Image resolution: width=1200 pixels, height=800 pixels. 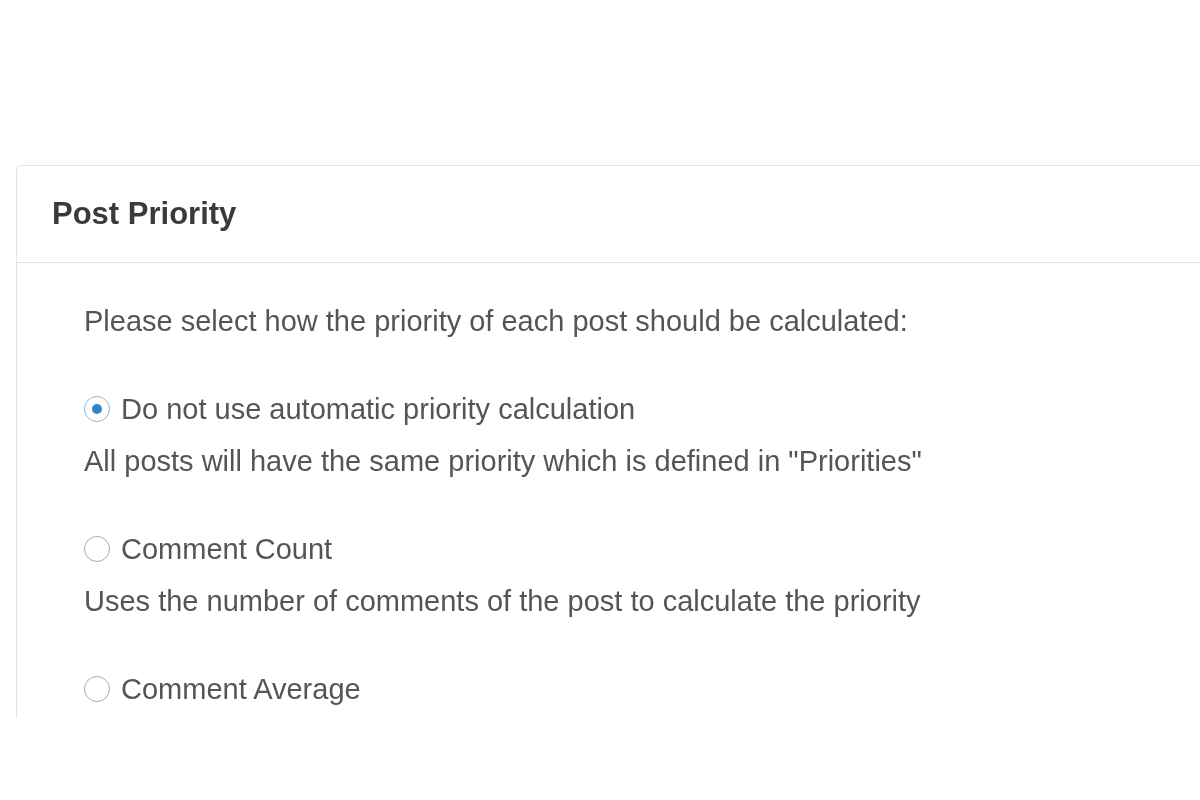 I want to click on option-description: Uses the number of comments of the post to calculate the priority, so click(x=503, y=601).